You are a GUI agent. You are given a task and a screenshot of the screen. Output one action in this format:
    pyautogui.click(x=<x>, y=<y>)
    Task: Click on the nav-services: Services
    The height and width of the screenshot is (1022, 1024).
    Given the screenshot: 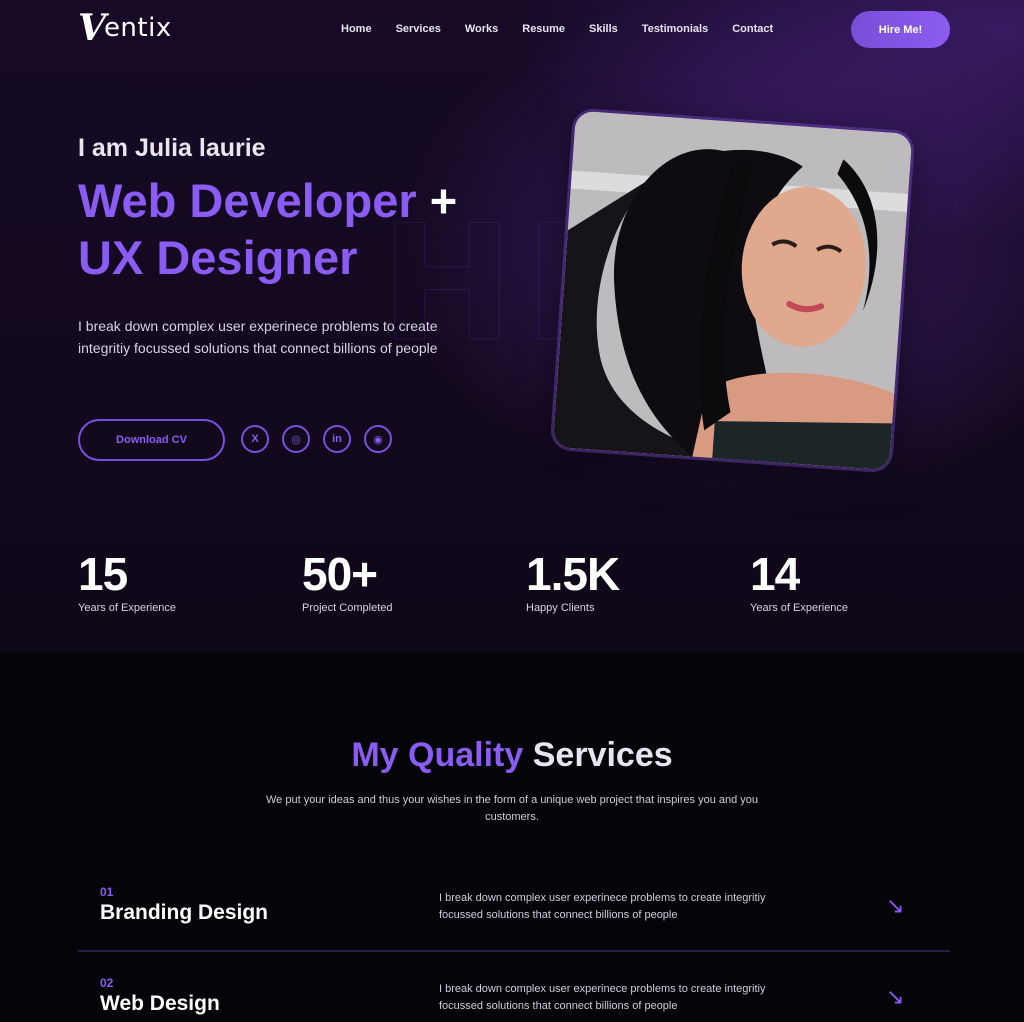 What is the action you would take?
    pyautogui.click(x=418, y=29)
    